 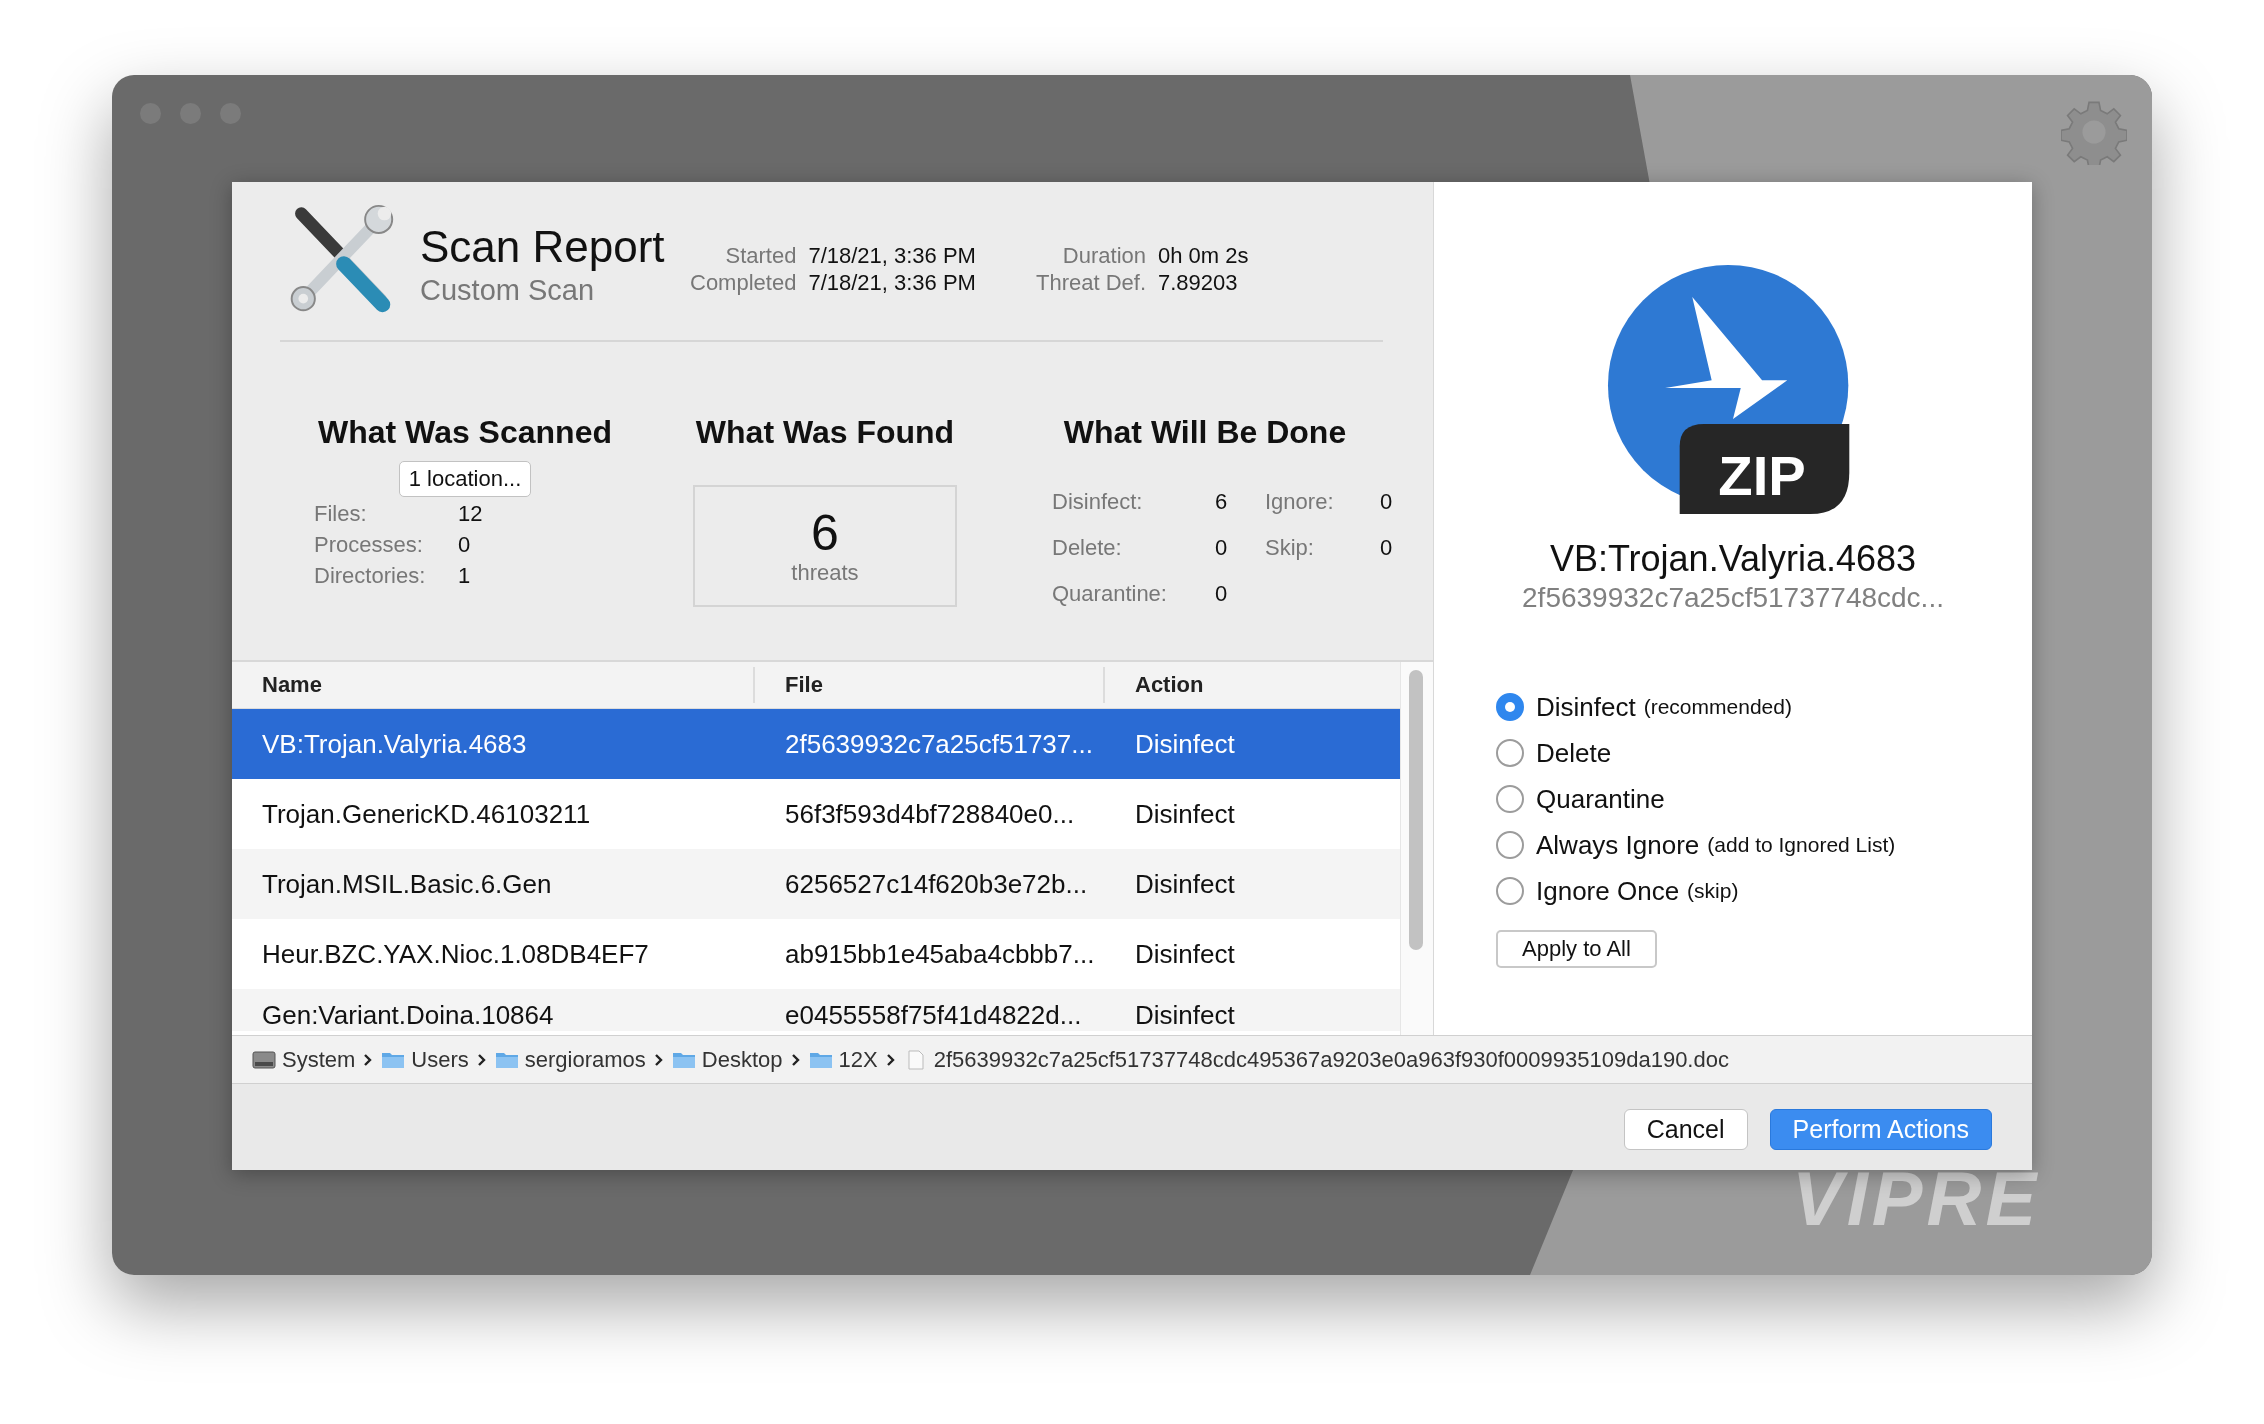 What do you see at coordinates (407, 884) in the screenshot?
I see `table-cell-text: Trojan.MSIL.Basic.6.Gen` at bounding box center [407, 884].